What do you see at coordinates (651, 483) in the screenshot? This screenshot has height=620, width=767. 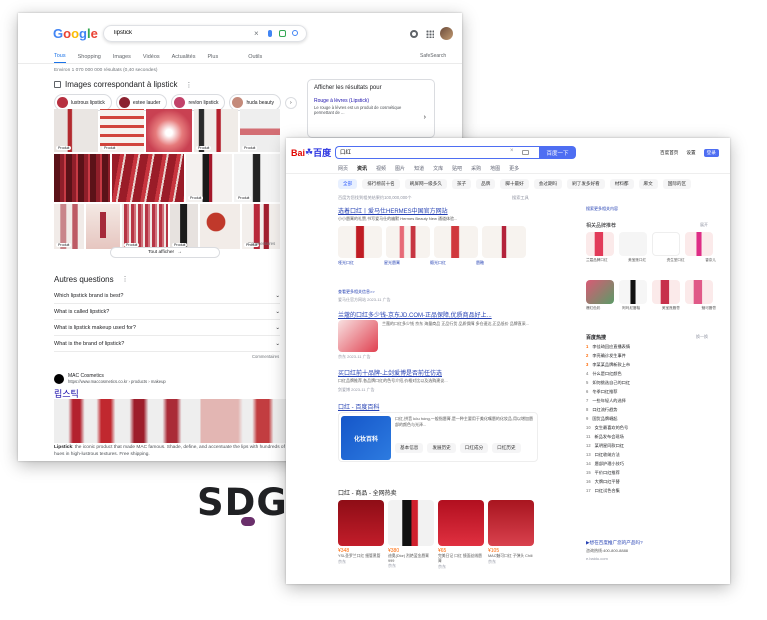 I see `hot-item: 16 大牌口红平替` at bounding box center [651, 483].